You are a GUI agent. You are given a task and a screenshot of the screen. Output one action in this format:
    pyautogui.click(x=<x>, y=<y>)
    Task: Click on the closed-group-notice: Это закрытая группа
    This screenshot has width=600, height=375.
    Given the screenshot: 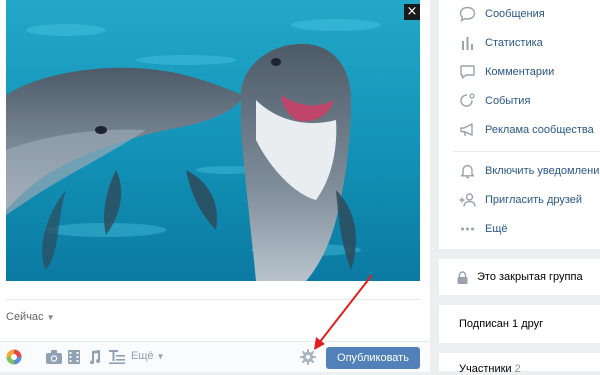 What is the action you would take?
    pyautogui.click(x=519, y=277)
    